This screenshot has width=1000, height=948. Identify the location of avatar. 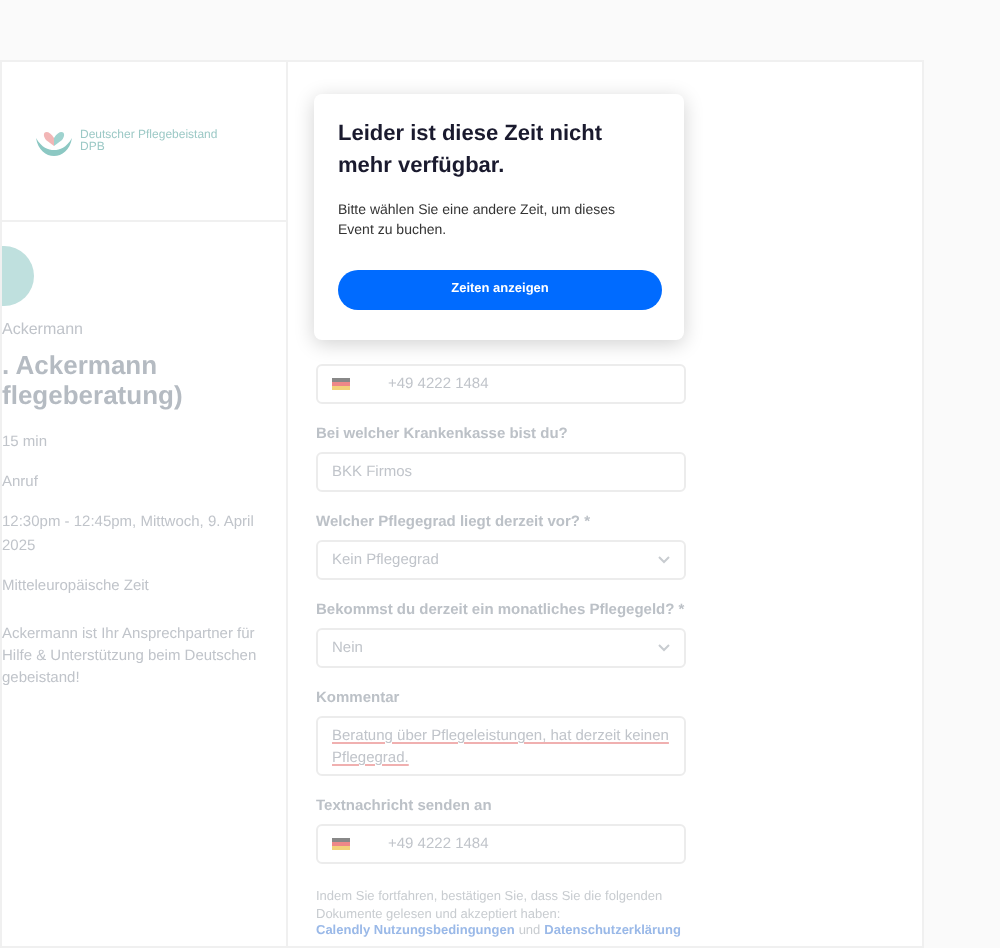
(18, 276).